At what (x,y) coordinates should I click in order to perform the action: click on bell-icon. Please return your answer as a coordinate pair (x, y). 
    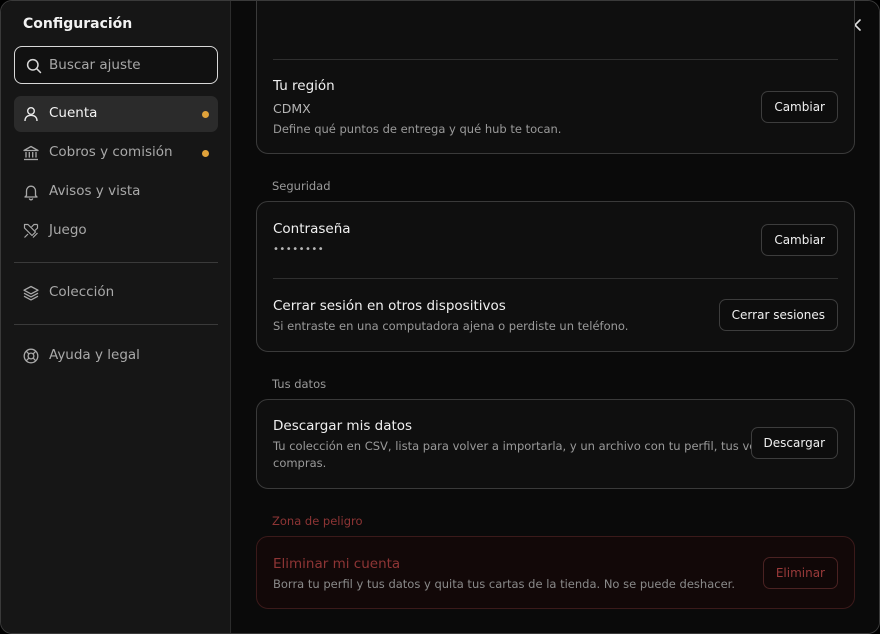
    Looking at the image, I should click on (31, 193).